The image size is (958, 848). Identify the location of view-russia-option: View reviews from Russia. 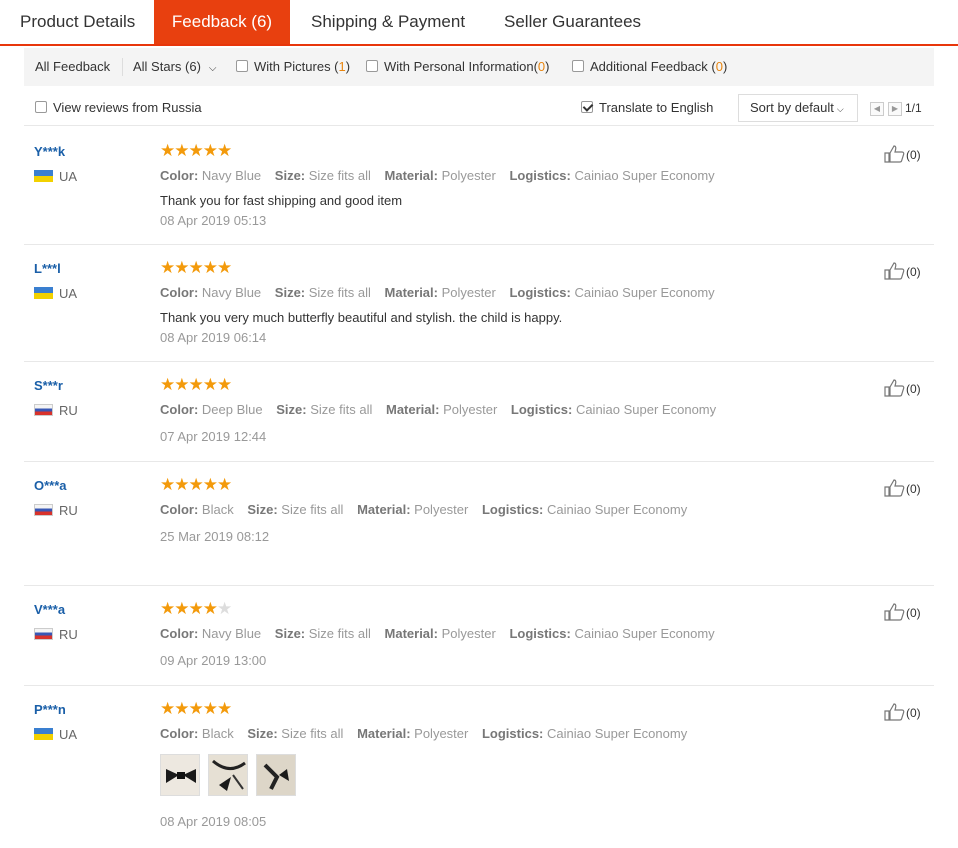
(118, 108).